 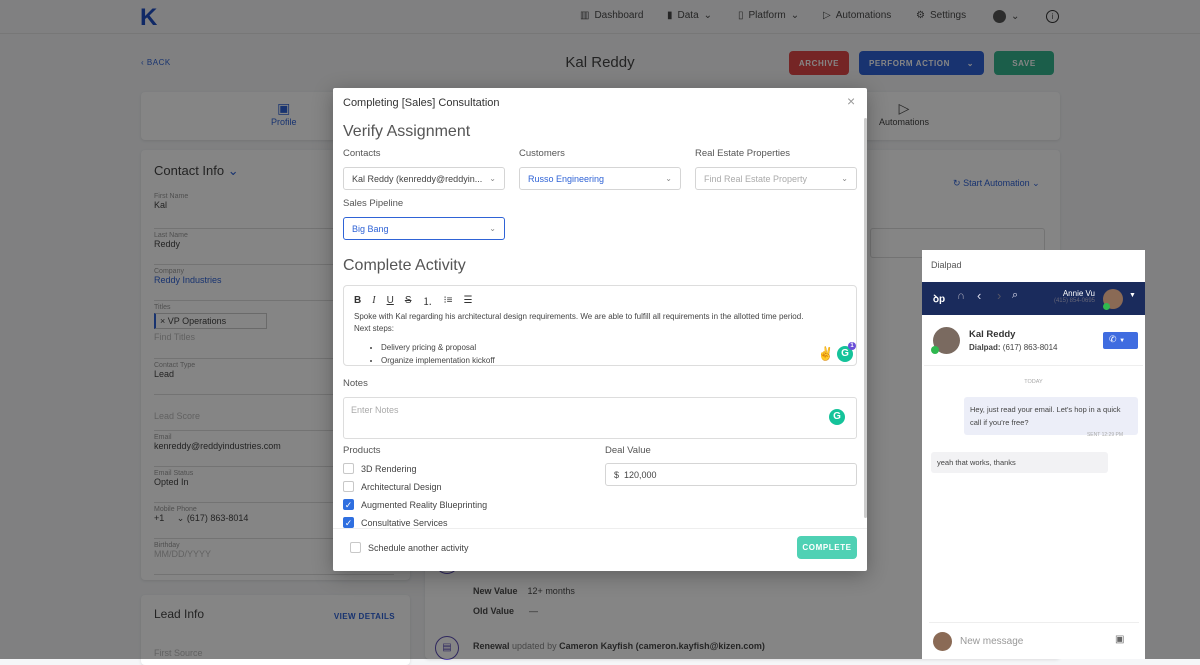 What do you see at coordinates (600, 298) in the screenshot?
I see `editor-toolbar: B I U S ⒈ ⁝≡ ☰` at bounding box center [600, 298].